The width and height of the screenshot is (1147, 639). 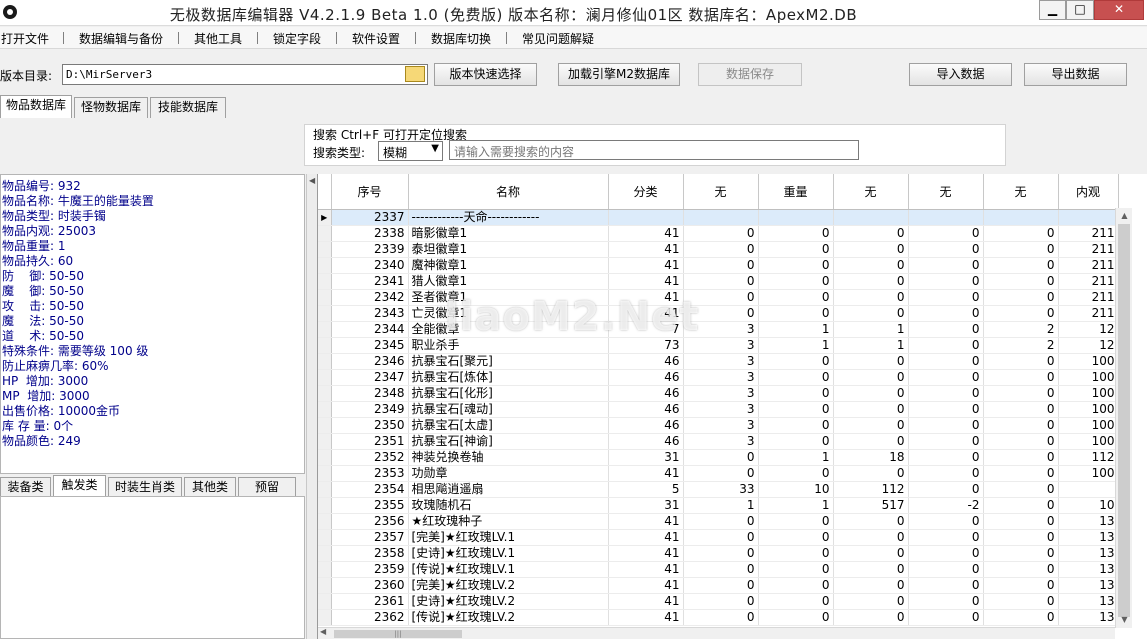 I want to click on table-cell: 2347, so click(x=370, y=377).